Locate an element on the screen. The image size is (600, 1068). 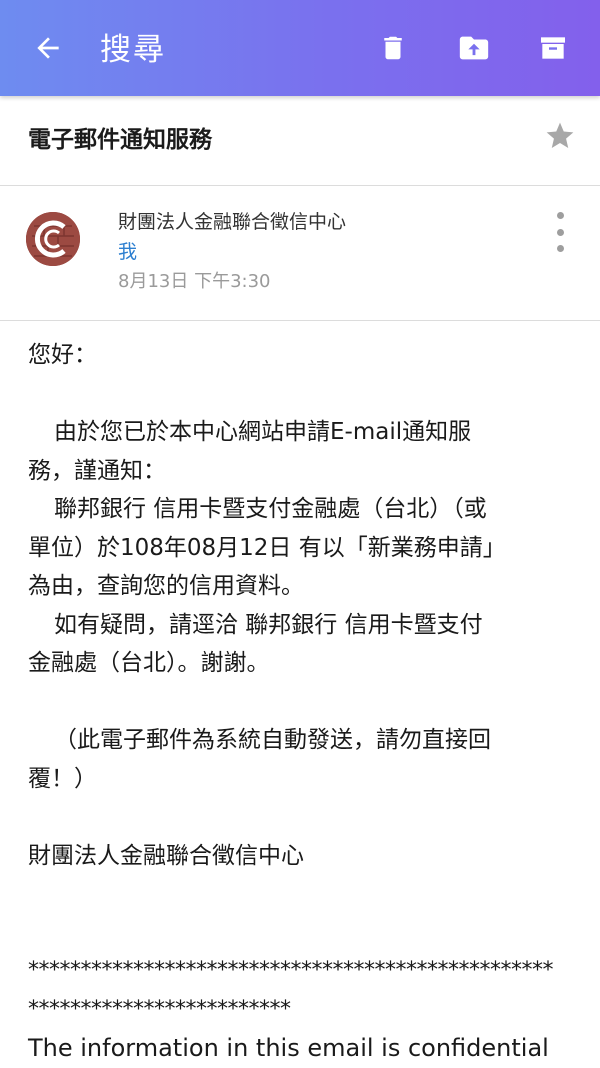
body-line: 聯邦銀行 信用卡暨支付金融處（台北）（或 is located at coordinates (270, 509).